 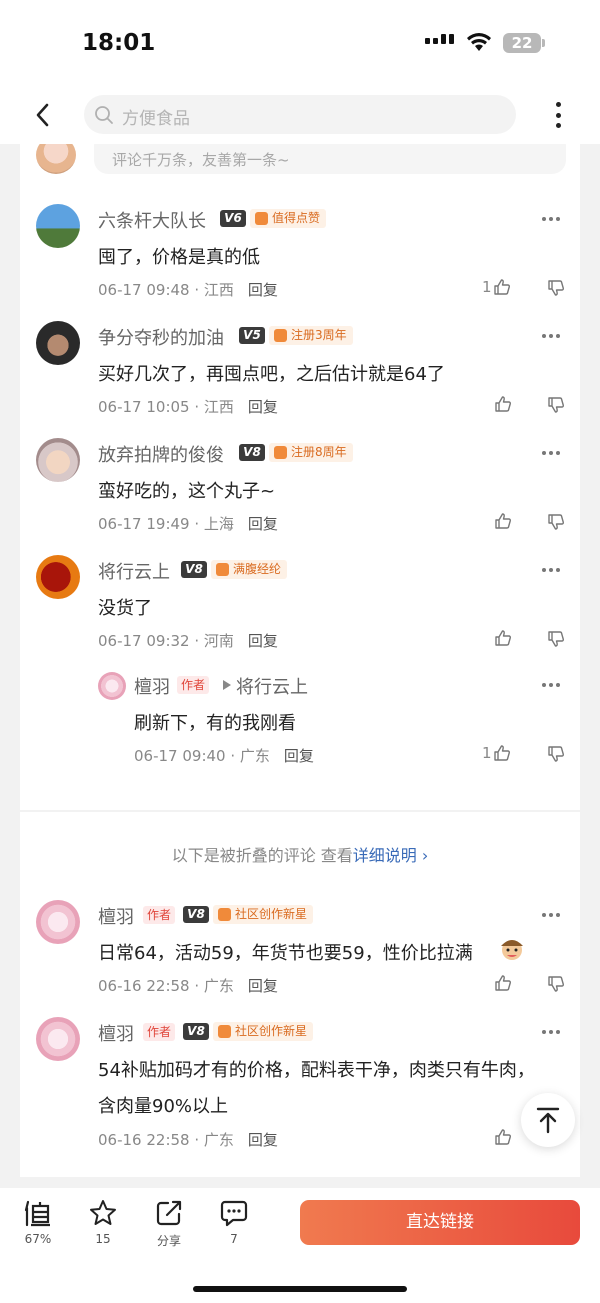 I want to click on star-icon, so click(x=103, y=1212).